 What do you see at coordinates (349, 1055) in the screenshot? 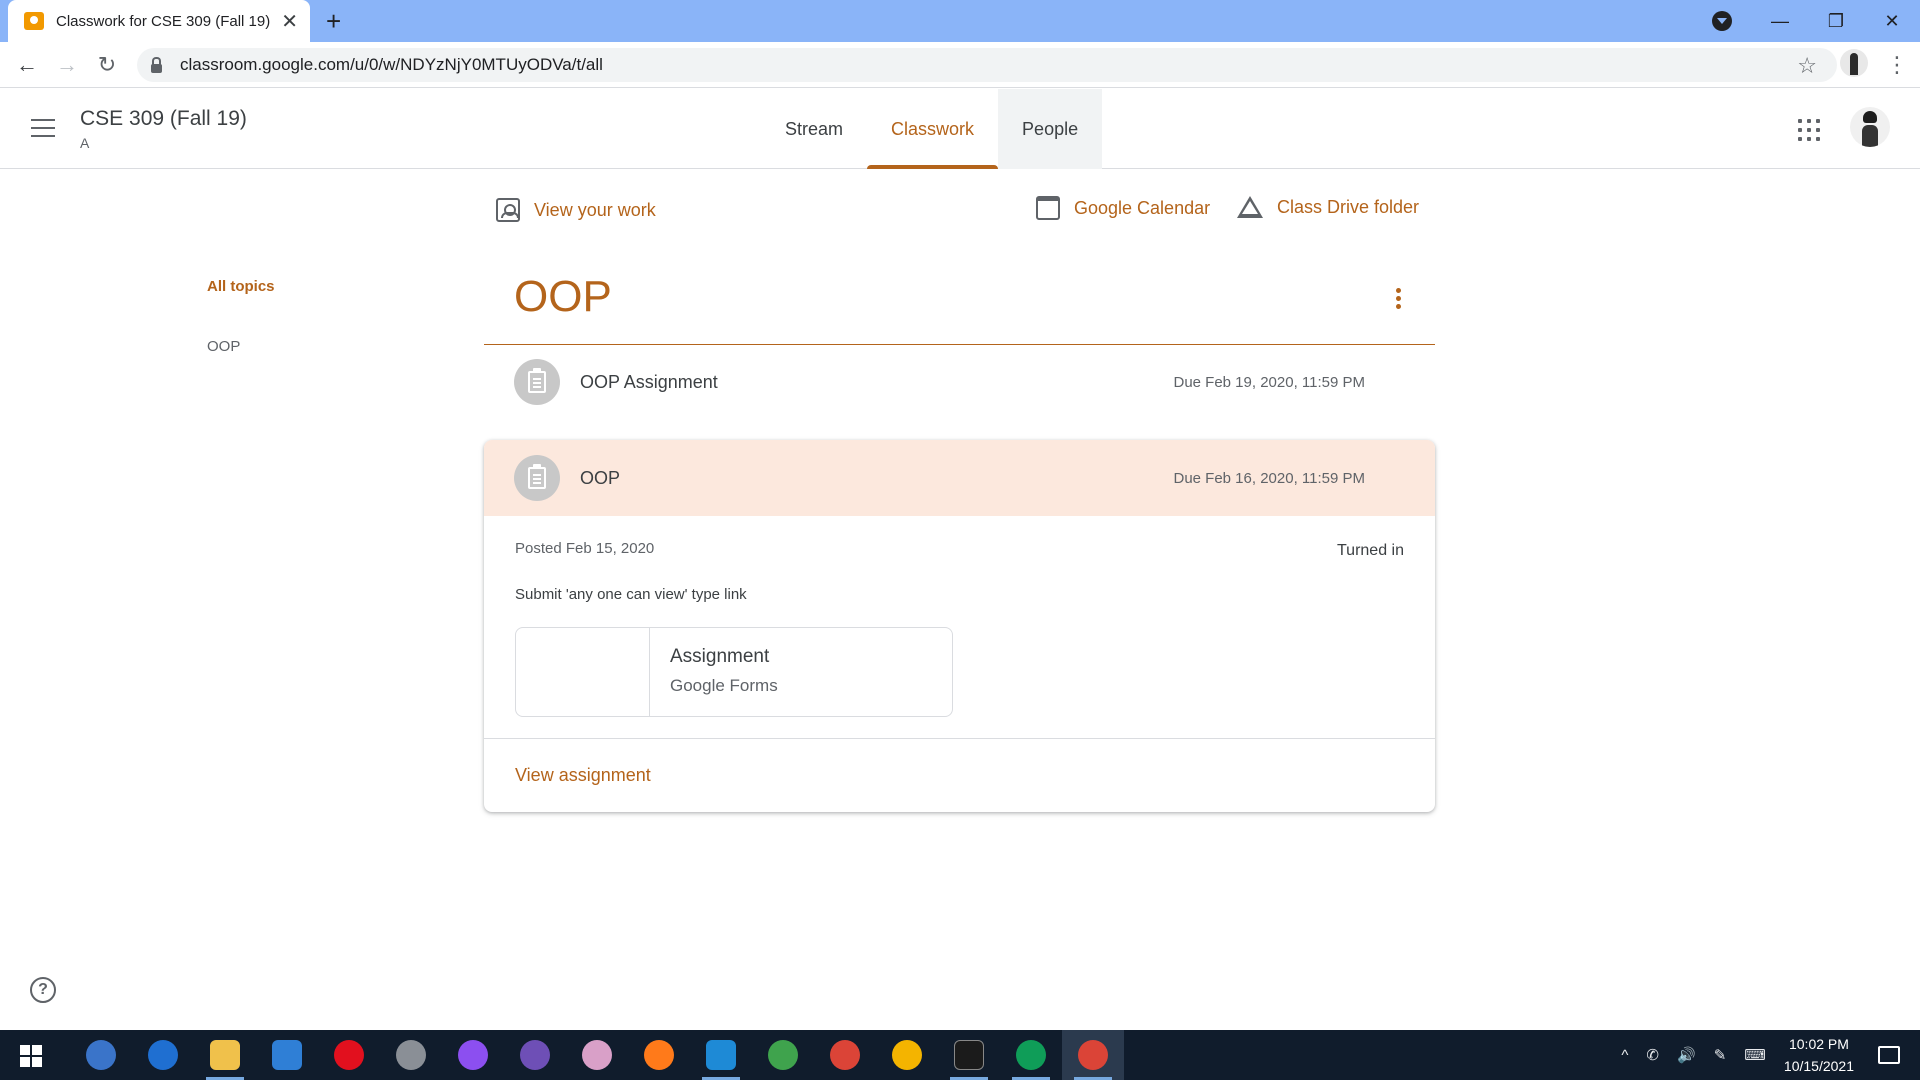
I see `opera-icon` at bounding box center [349, 1055].